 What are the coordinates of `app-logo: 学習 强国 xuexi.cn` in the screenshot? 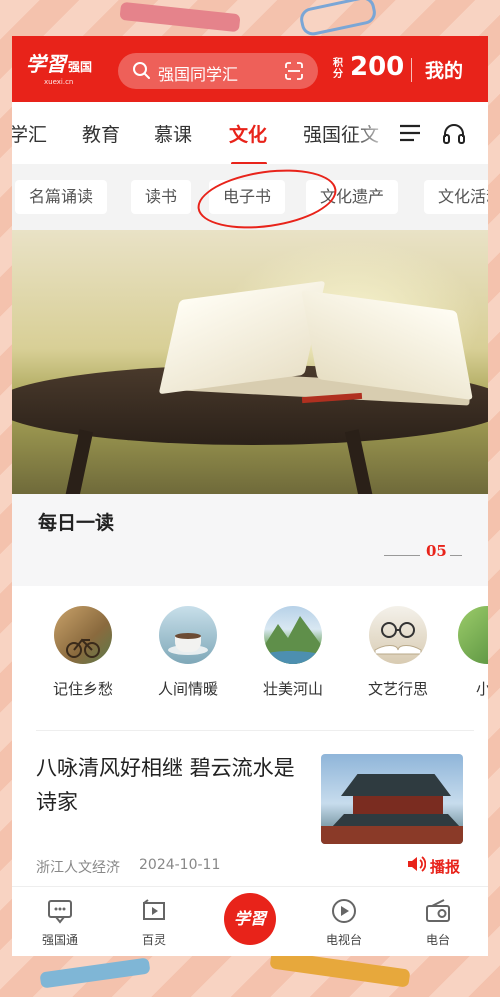 It's located at (59, 67).